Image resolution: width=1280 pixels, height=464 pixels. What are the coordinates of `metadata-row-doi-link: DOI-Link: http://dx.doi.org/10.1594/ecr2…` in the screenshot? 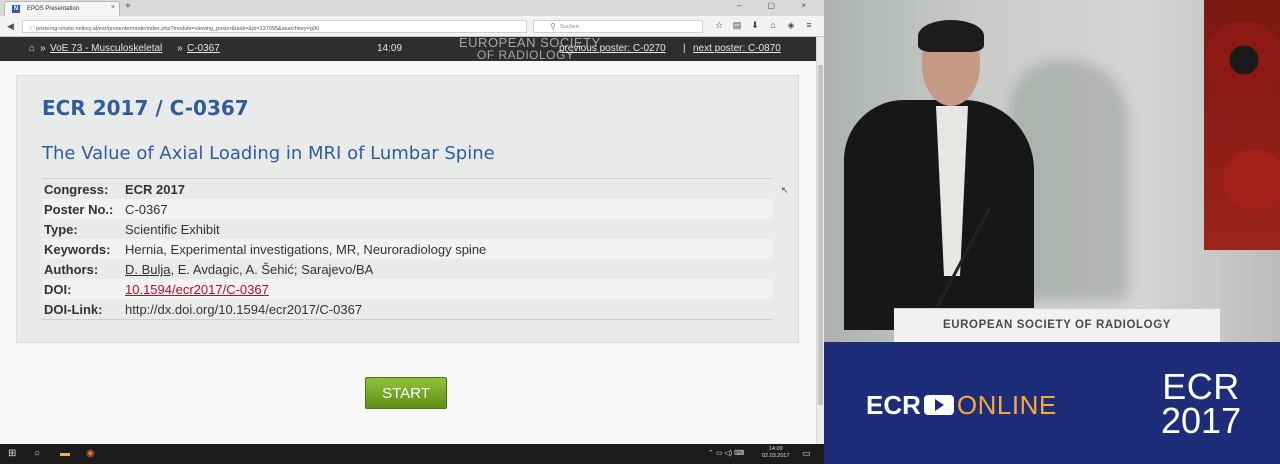 It's located at (407, 309).